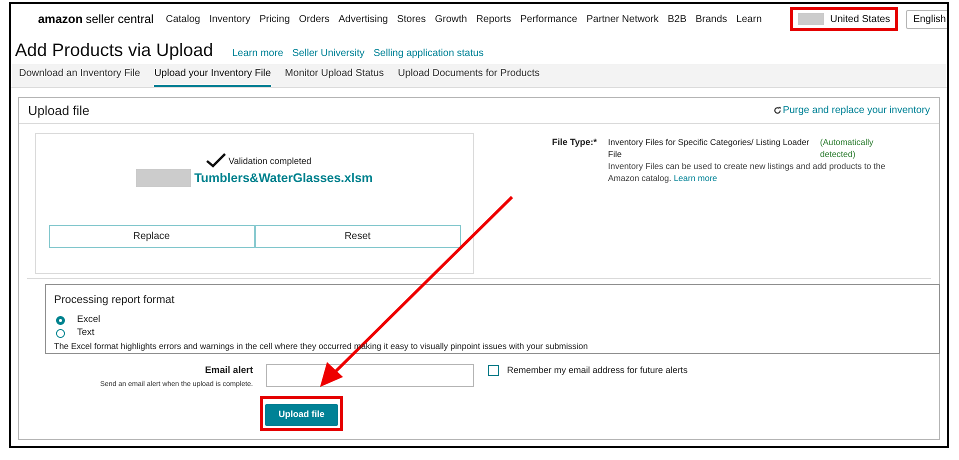  What do you see at coordinates (301, 415) in the screenshot?
I see `upload-file-button: Upload file` at bounding box center [301, 415].